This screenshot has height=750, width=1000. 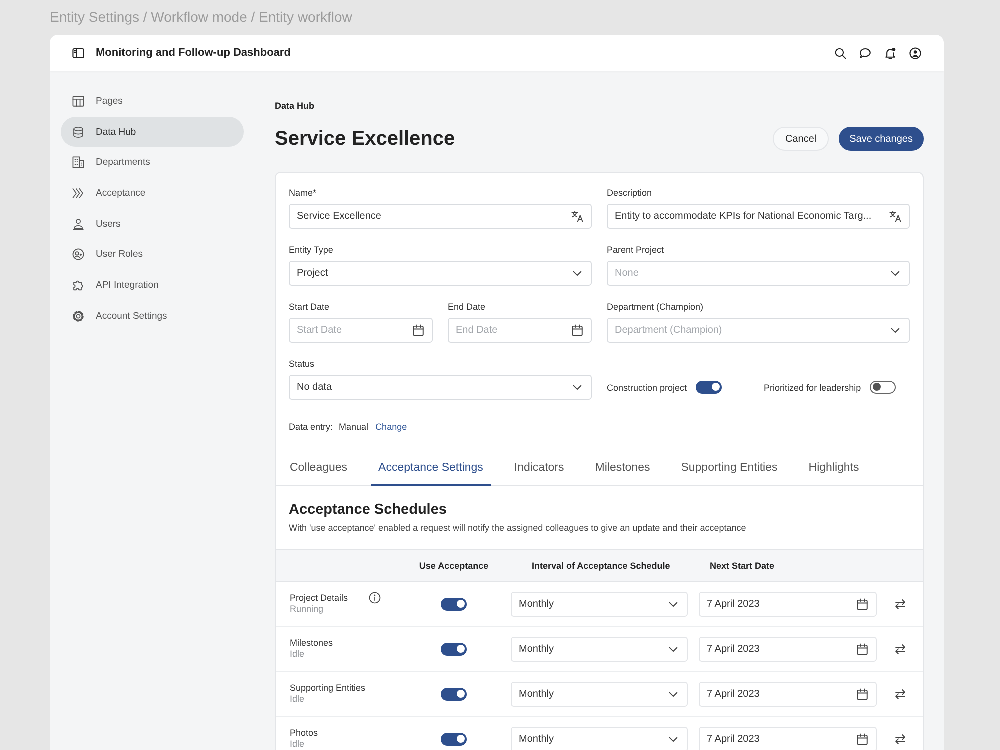 I want to click on data-entry-label: Data entry:, so click(x=311, y=427).